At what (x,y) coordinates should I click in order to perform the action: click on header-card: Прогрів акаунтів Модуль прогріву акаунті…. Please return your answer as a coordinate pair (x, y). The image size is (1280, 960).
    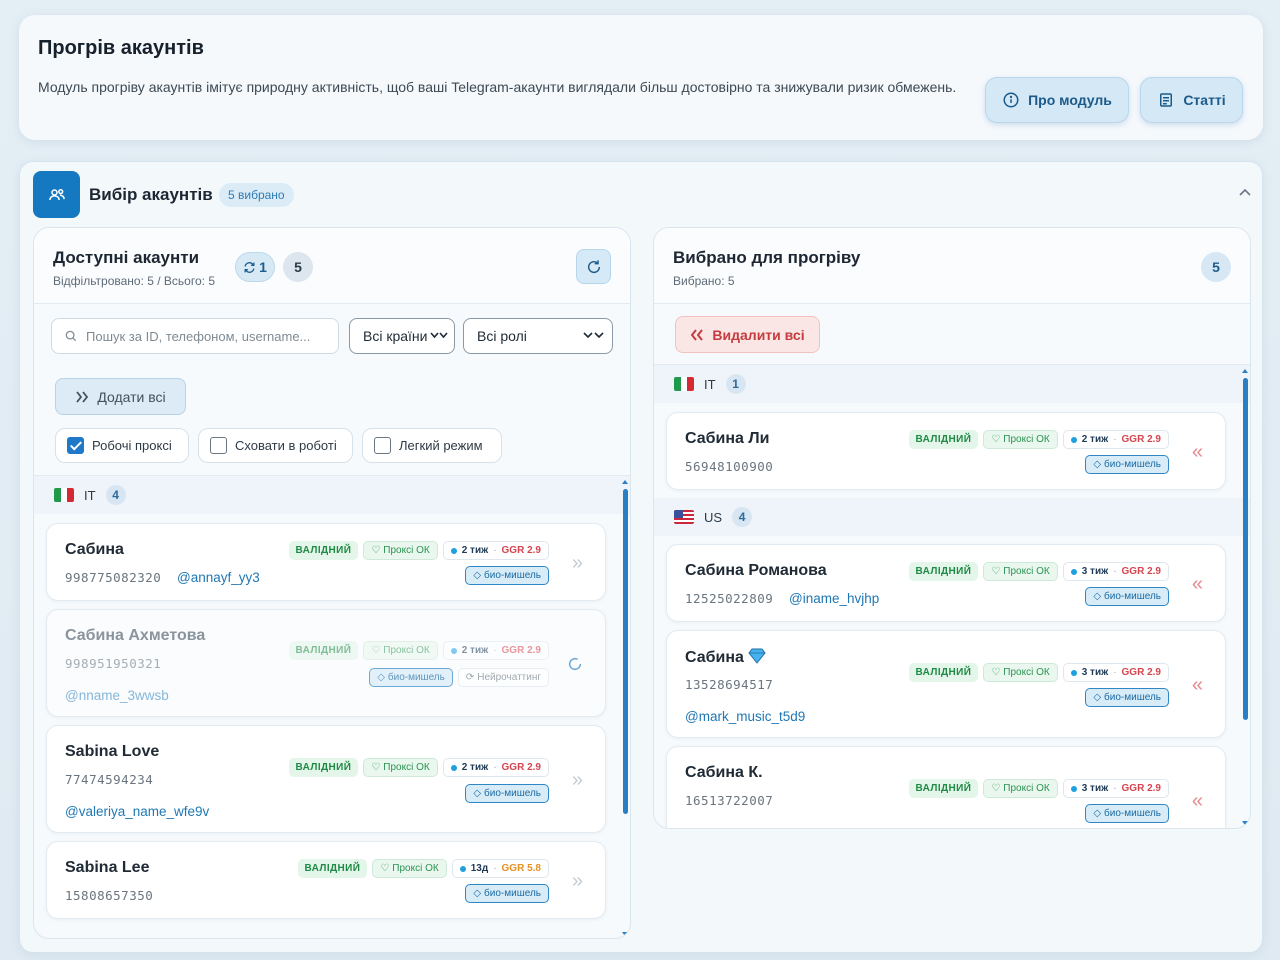
    Looking at the image, I should click on (641, 77).